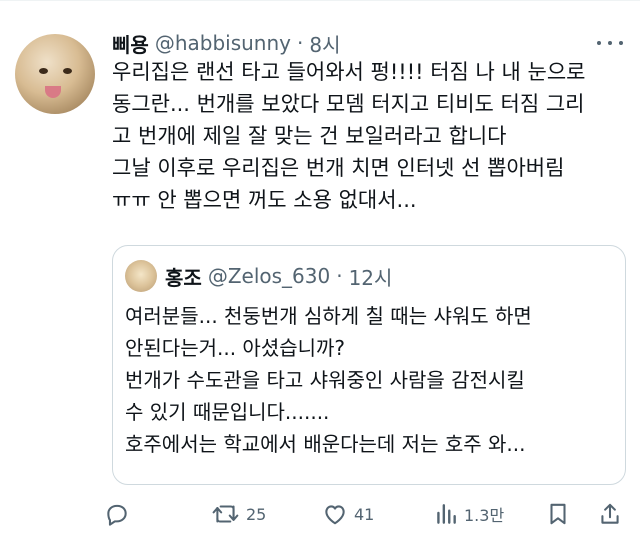 Image resolution: width=640 pixels, height=538 pixels. Describe the element at coordinates (269, 276) in the screenshot. I see `quoted-user-handle: @Zelos_630` at that location.